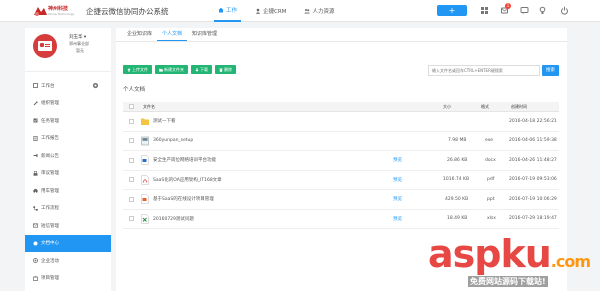 The height and width of the screenshot is (291, 600). Describe the element at coordinates (35, 120) in the screenshot. I see `task-icon` at that location.